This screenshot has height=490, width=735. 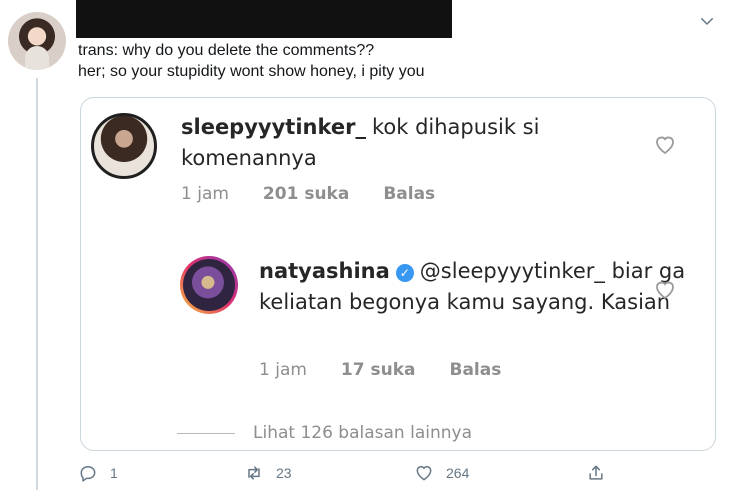 I want to click on comment-username: sleepyyytinker_, so click(x=273, y=127).